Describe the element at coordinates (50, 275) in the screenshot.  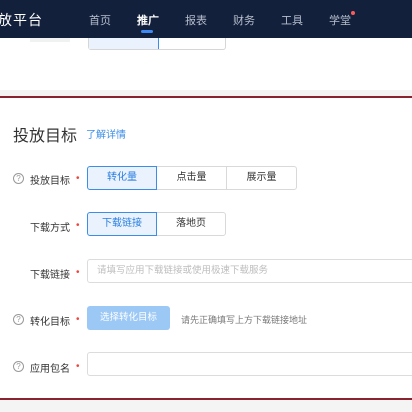
I see `download-link-label: 下载链接` at that location.